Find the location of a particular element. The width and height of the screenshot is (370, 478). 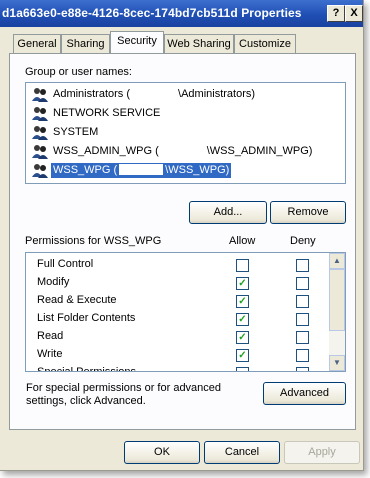

group-list-item-label: SYSTEM is located at coordinates (76, 132).